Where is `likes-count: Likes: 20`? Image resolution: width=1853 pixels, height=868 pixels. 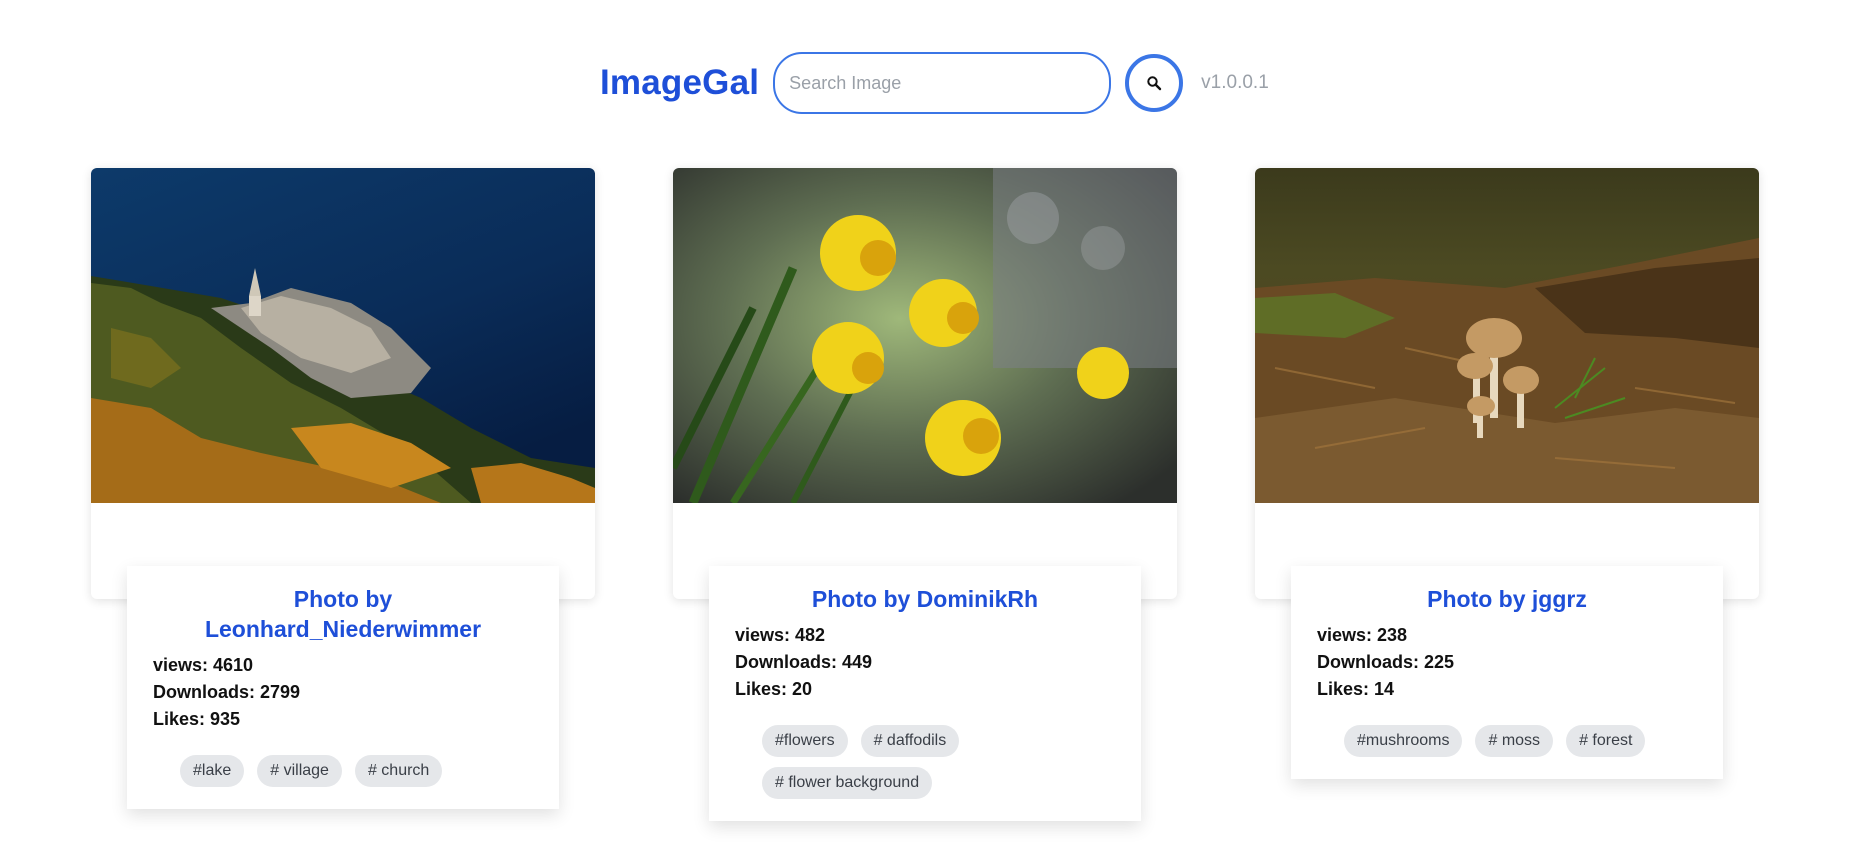 likes-count: Likes: 20 is located at coordinates (774, 689).